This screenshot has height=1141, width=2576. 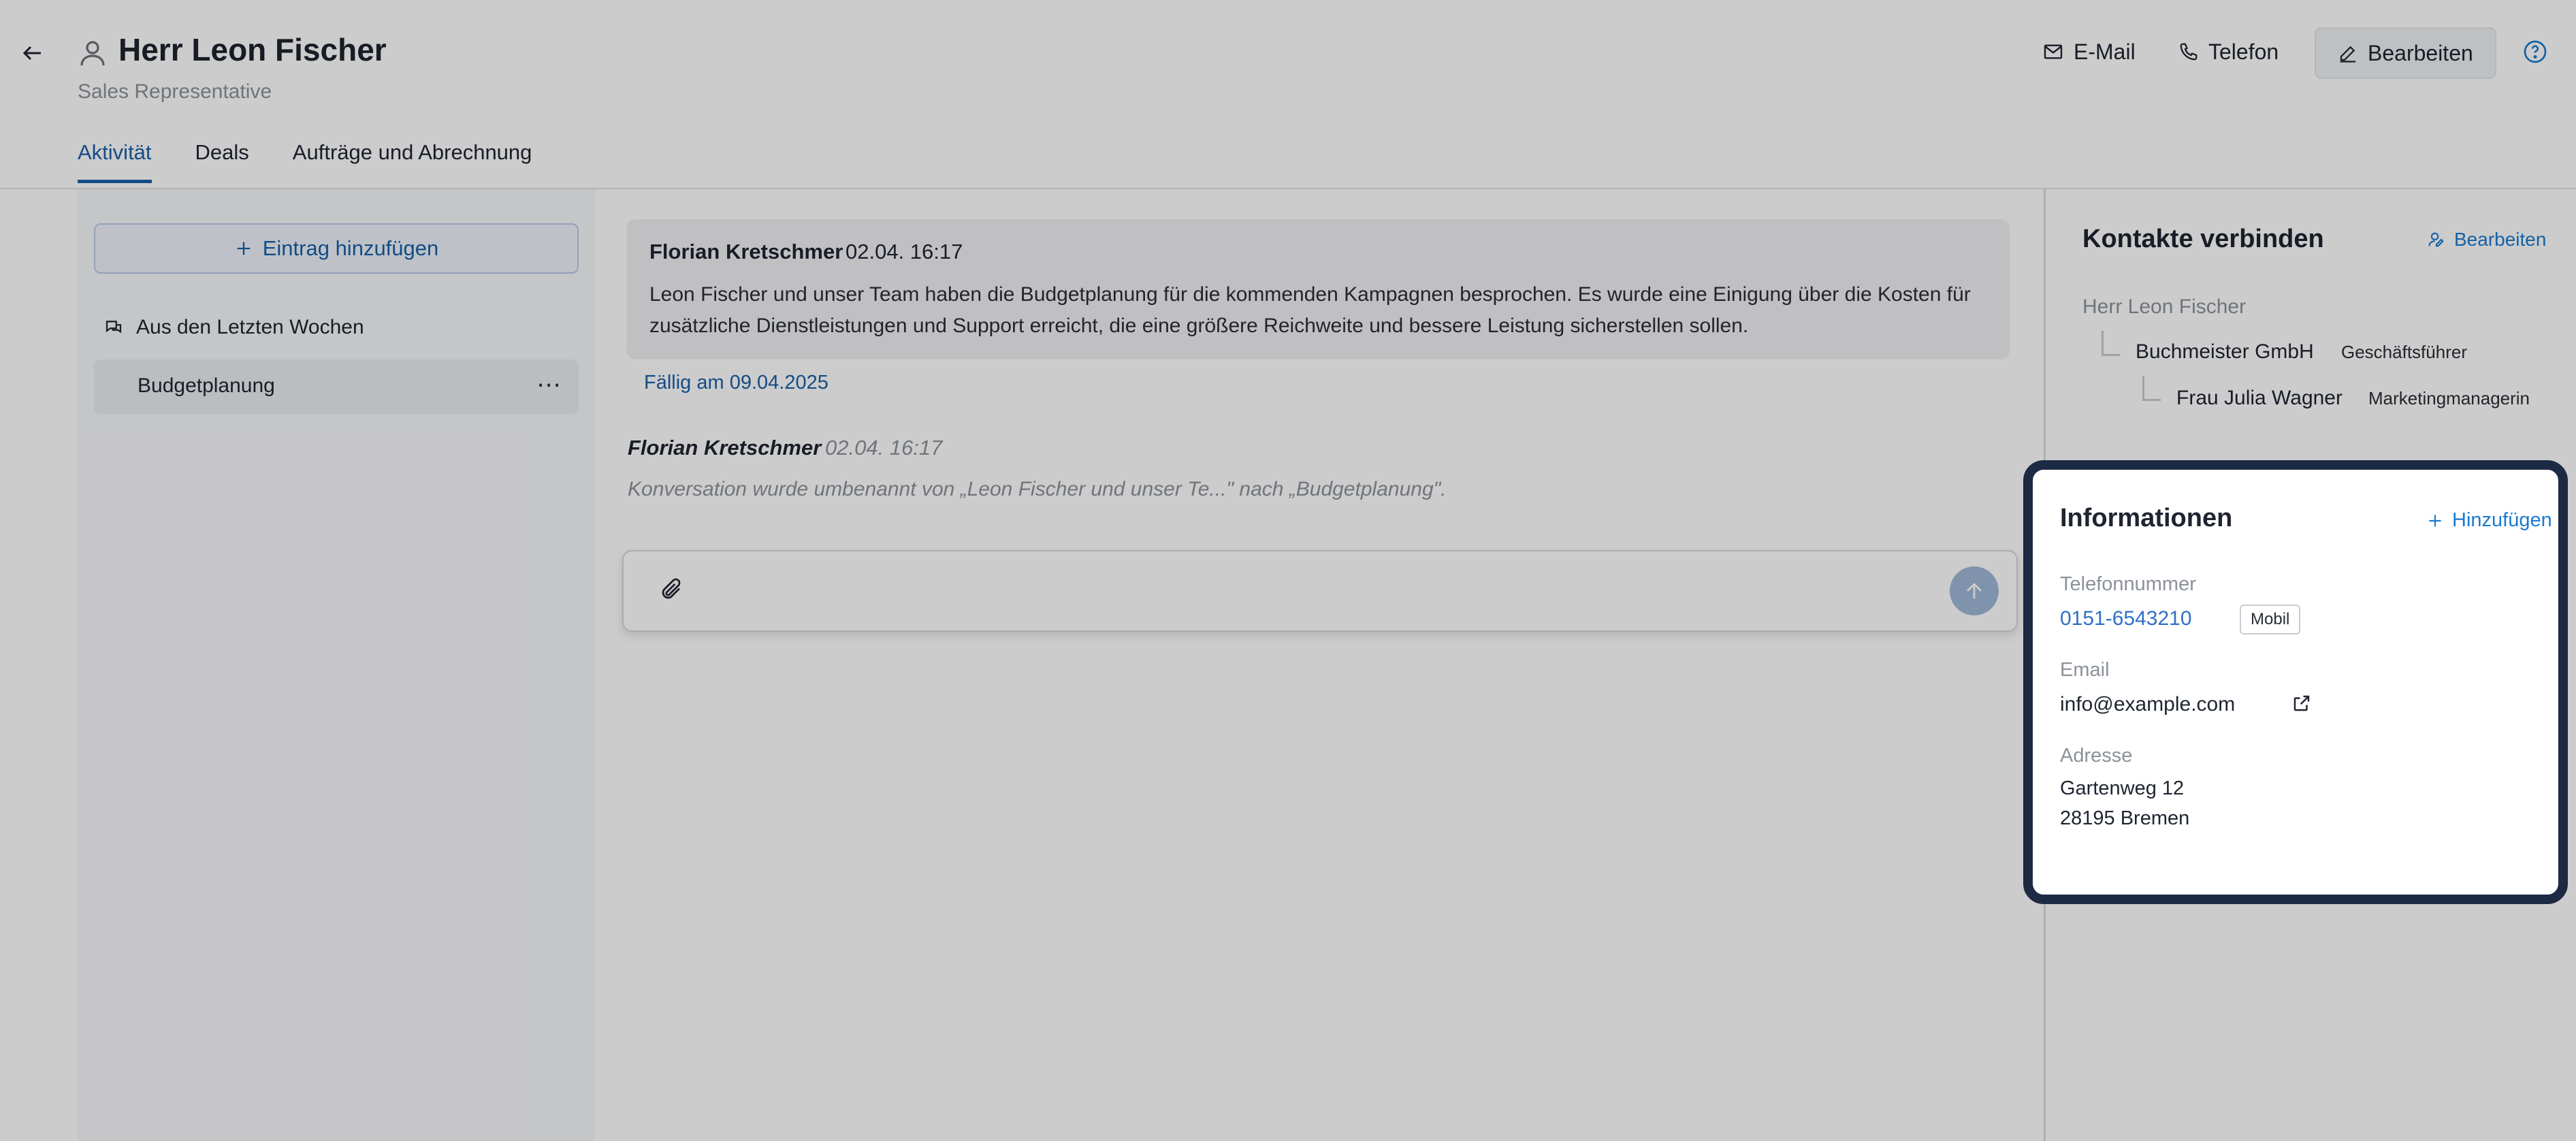 I want to click on phone-number-link: 0151-6543210, so click(x=2126, y=618).